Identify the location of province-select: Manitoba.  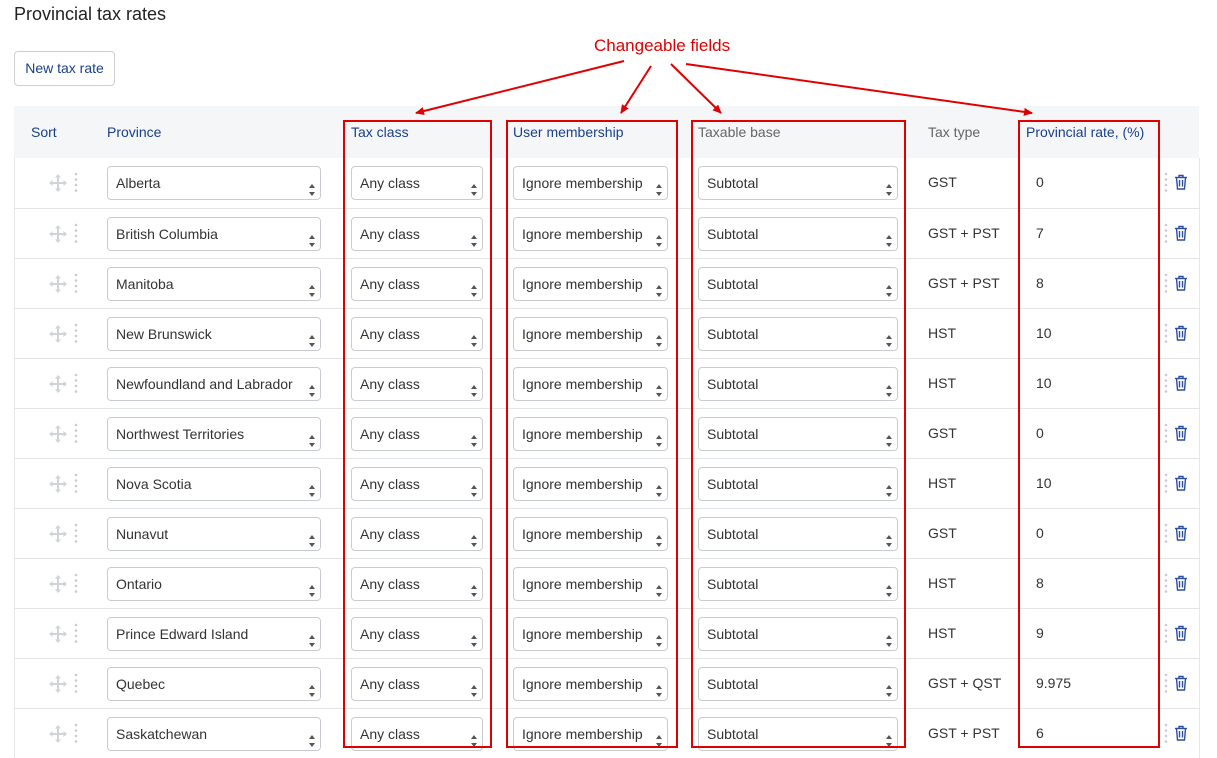
(214, 284).